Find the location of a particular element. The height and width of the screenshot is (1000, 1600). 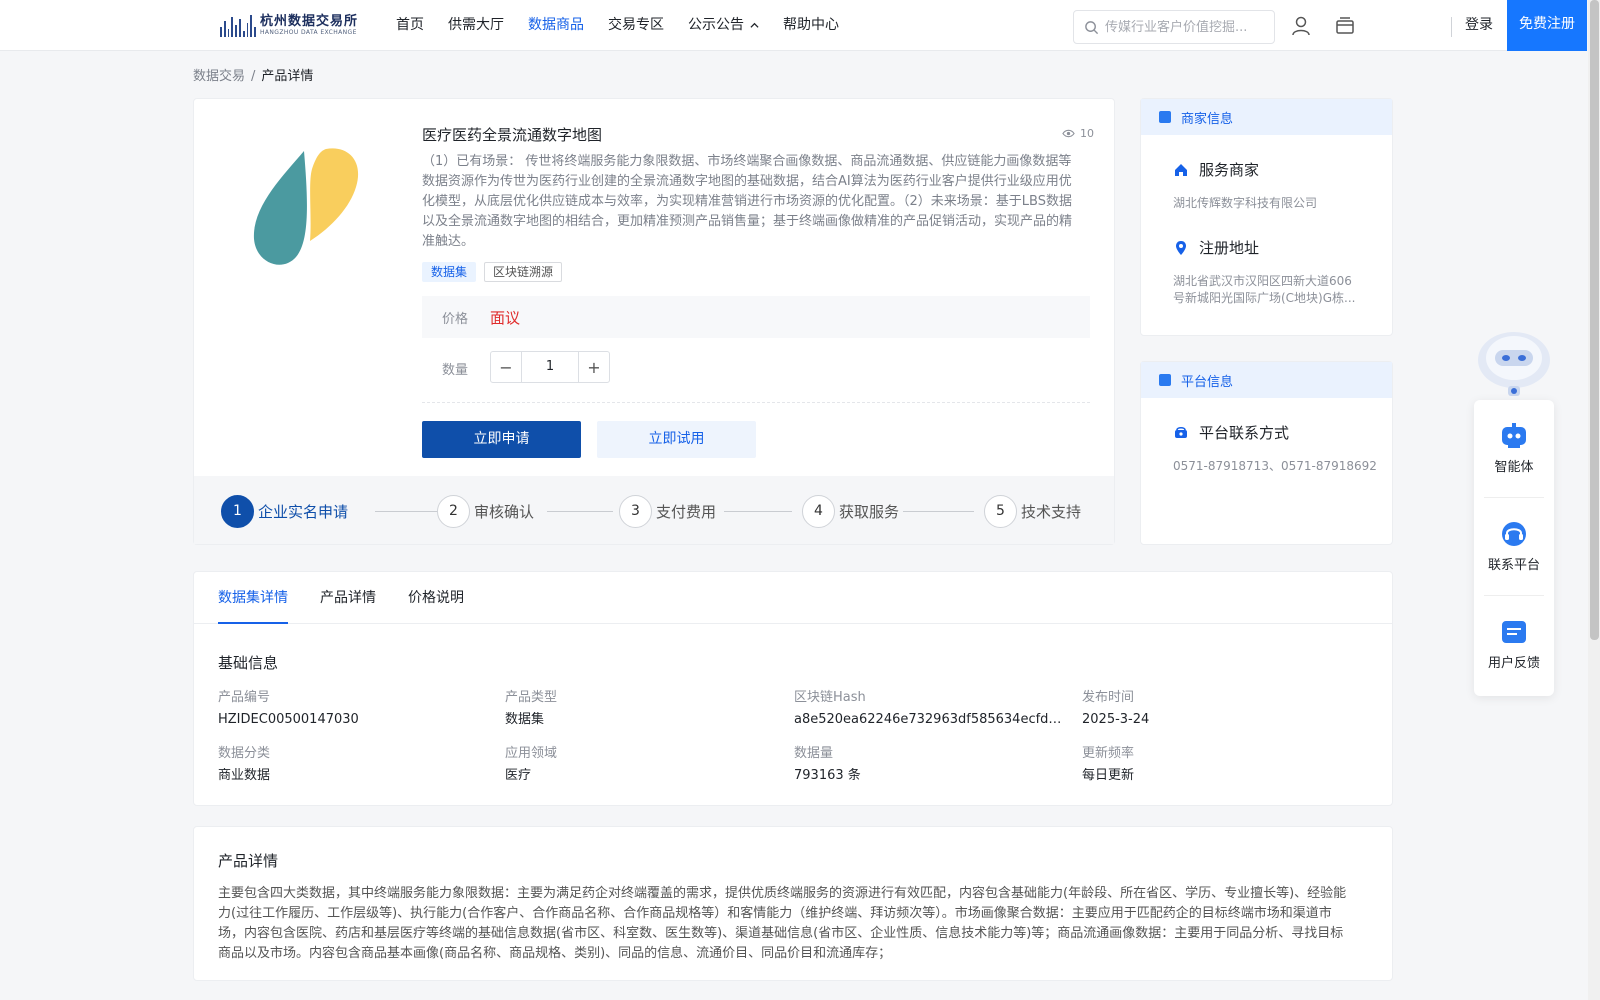

search-box is located at coordinates (1174, 27).